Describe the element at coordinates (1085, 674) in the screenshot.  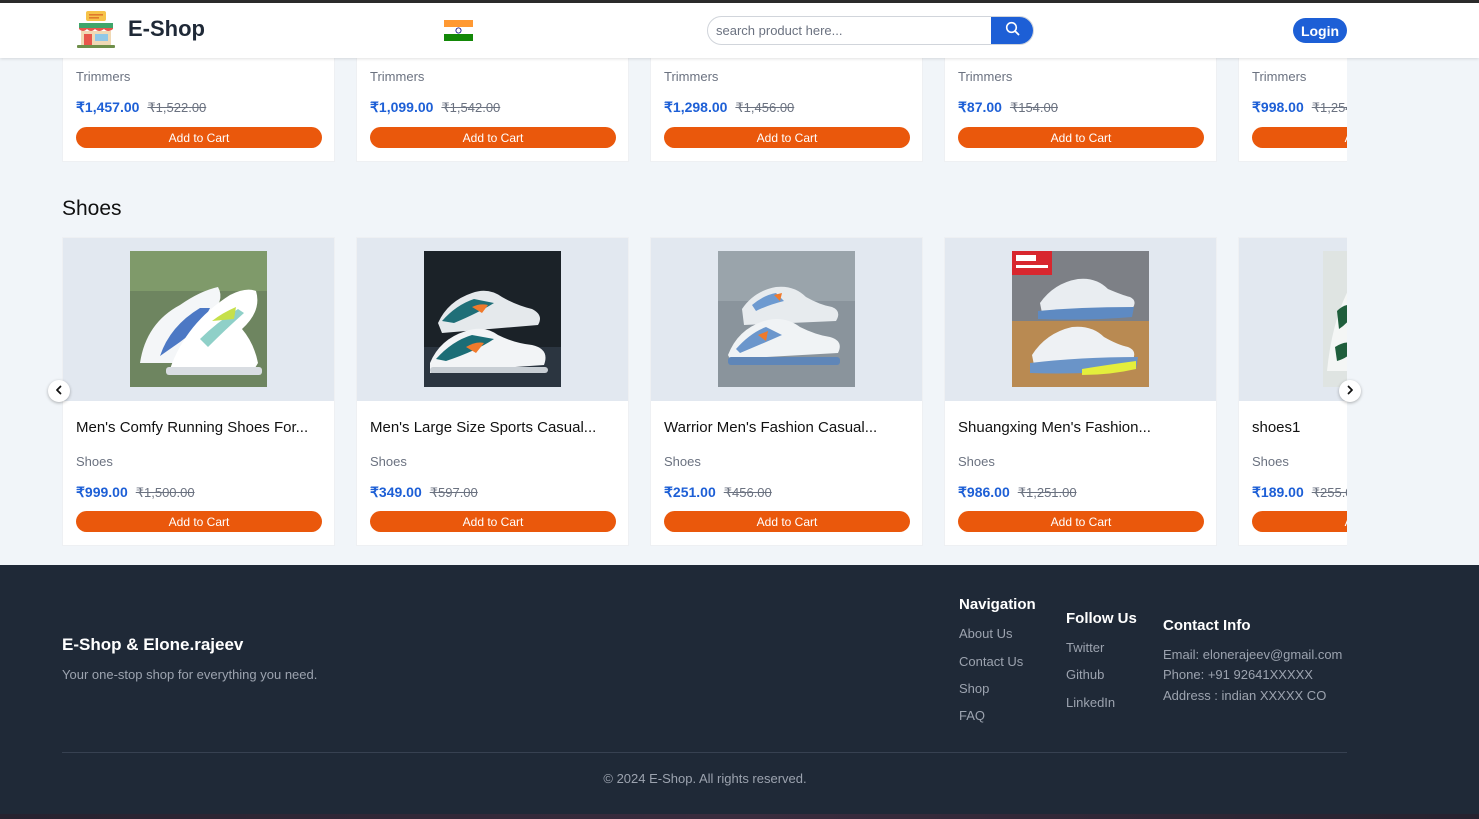
I see `footer-link-github: Github` at that location.